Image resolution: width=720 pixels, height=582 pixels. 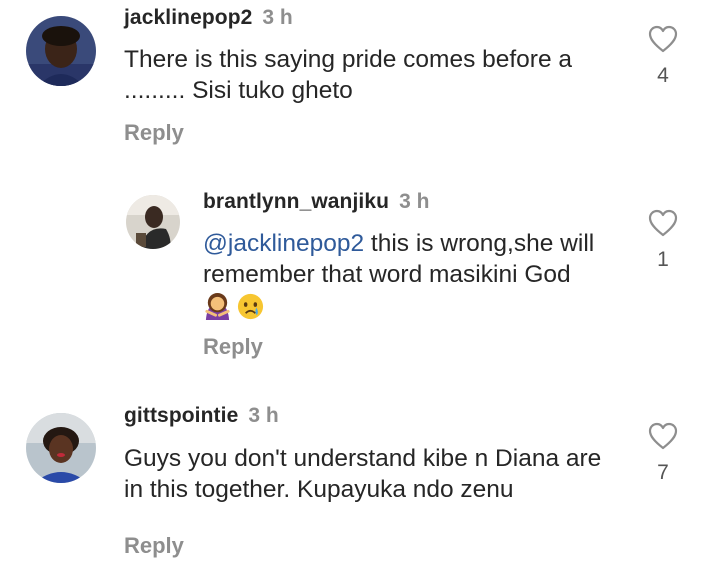 I want to click on like-control: 4, so click(x=663, y=56).